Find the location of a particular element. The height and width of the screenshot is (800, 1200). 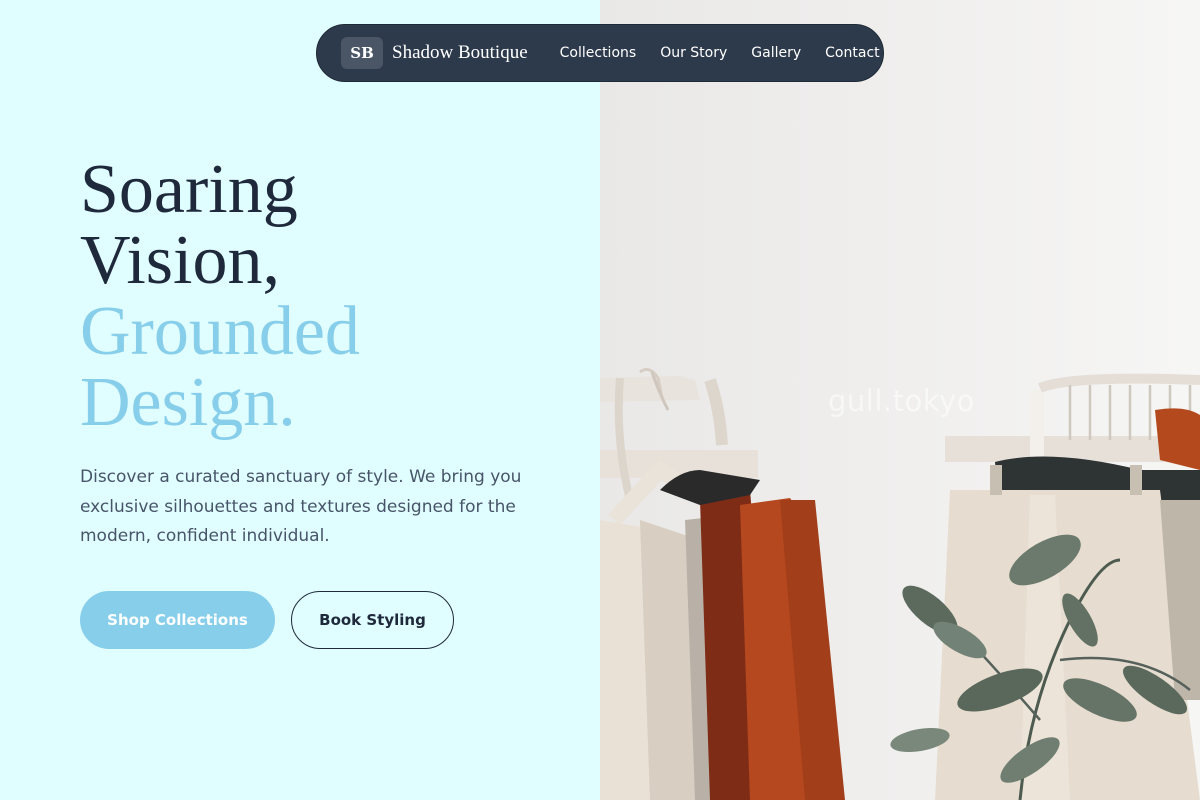

shop-collections-button: Shop Collections is located at coordinates (177, 620).